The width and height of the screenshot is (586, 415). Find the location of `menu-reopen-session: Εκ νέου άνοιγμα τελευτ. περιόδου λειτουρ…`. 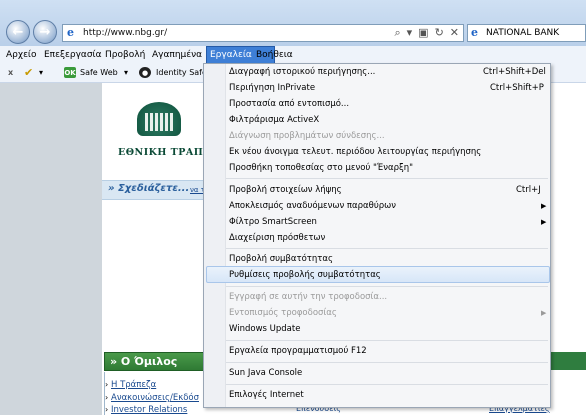

menu-reopen-session: Εκ νέου άνοιγμα τελευτ. περιόδου λειτουρ… is located at coordinates (355, 152).